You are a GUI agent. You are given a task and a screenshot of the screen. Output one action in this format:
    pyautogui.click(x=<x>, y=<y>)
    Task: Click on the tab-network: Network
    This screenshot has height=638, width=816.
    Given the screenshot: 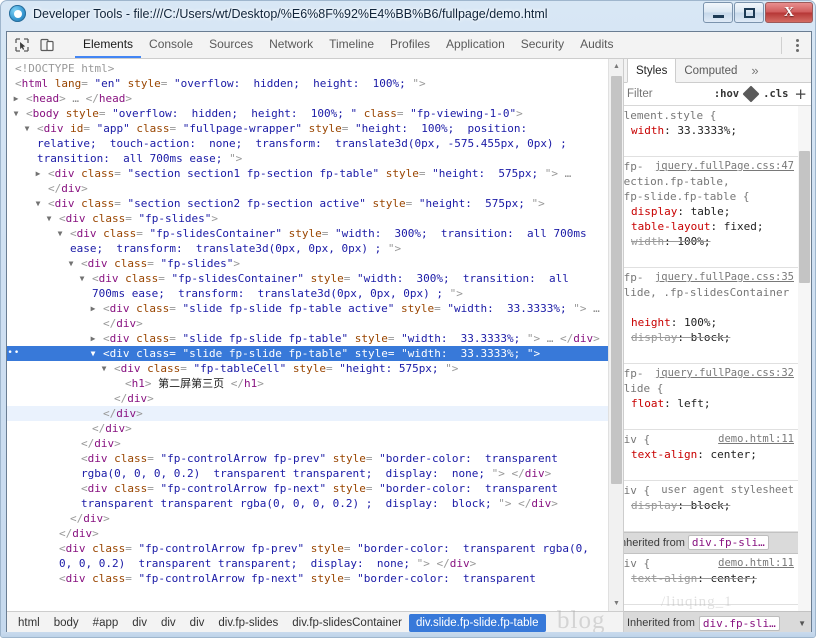 What is the action you would take?
    pyautogui.click(x=291, y=45)
    